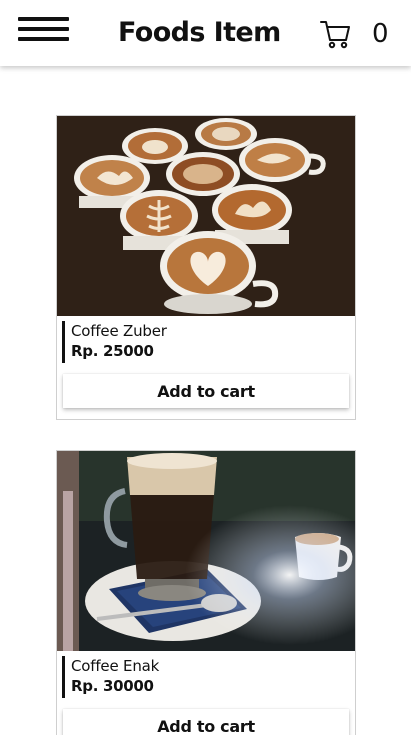 The image size is (411, 735). Describe the element at coordinates (380, 34) in the screenshot. I see `cart-count: 0` at that location.